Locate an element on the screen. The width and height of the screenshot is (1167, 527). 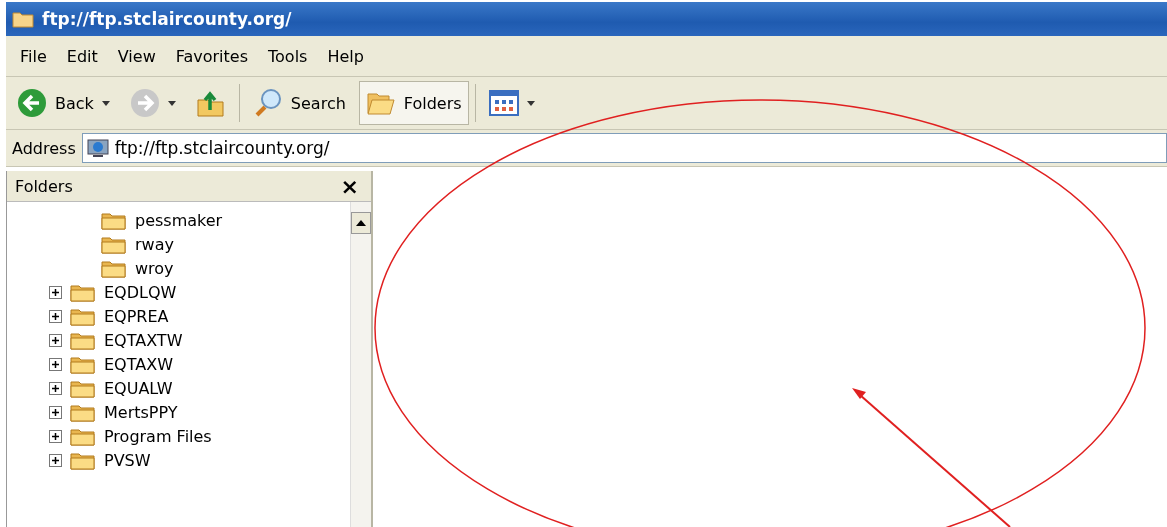
search-button: Search is located at coordinates (299, 103).